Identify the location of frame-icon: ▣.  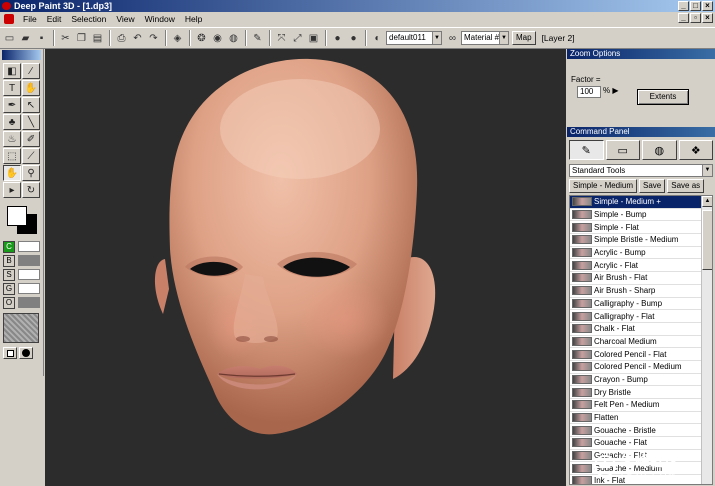
(313, 38).